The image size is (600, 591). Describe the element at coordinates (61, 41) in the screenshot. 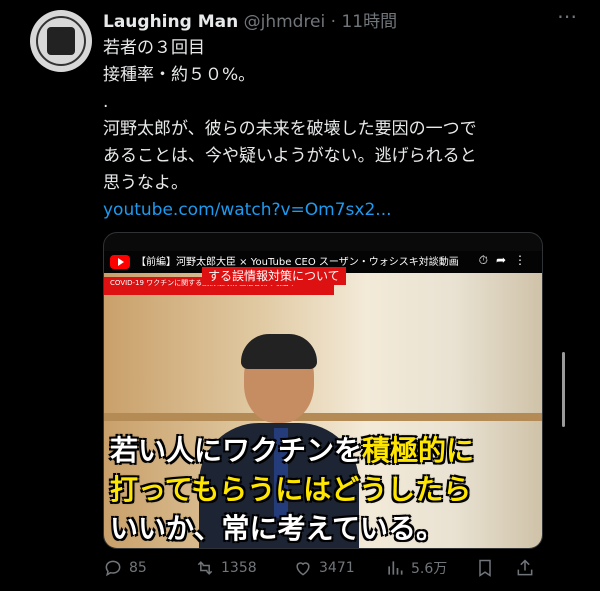

I see `avatar` at that location.